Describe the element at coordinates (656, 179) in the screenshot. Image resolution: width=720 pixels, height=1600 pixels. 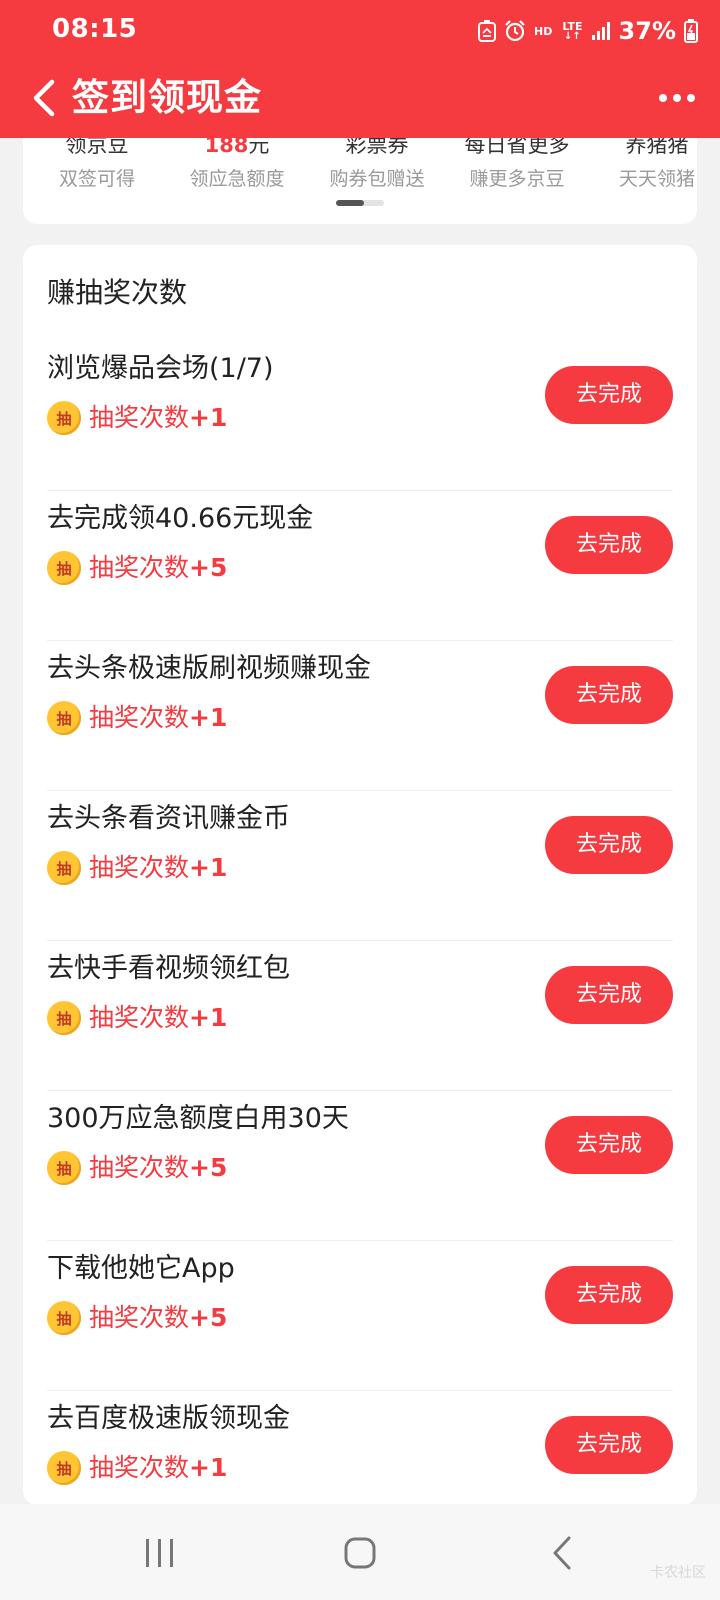
I see `benefit-subtitle: 天天领猪` at that location.